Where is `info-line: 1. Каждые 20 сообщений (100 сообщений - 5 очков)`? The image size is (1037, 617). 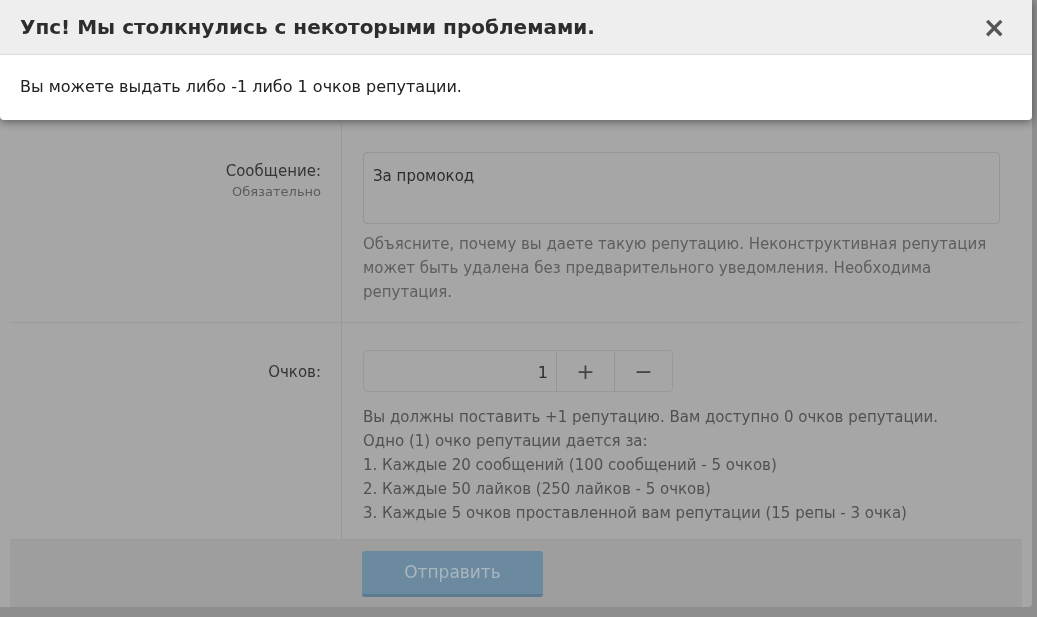
info-line: 1. Каждые 20 сообщений (100 сообщений - 5 очков) is located at coordinates (570, 465).